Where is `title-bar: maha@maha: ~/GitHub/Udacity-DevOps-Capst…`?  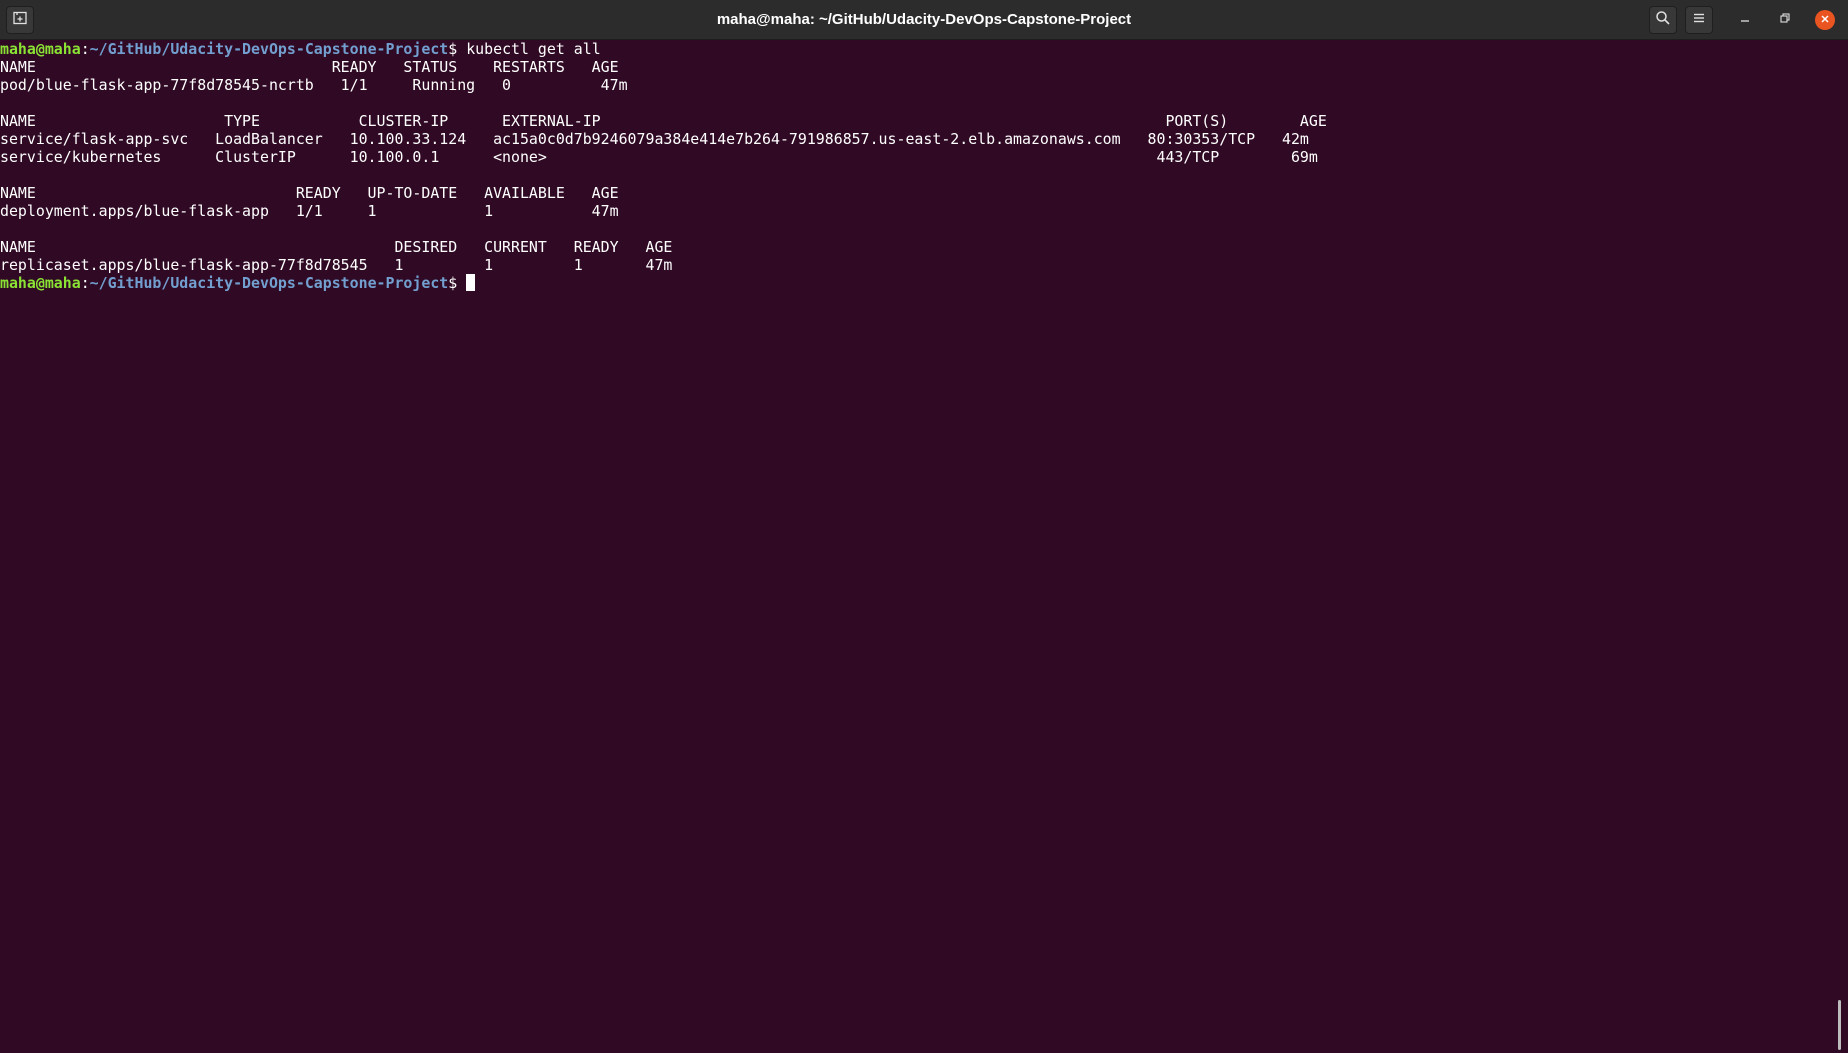
title-bar: maha@maha: ~/GitHub/Udacity-DevOps-Capst… is located at coordinates (924, 20).